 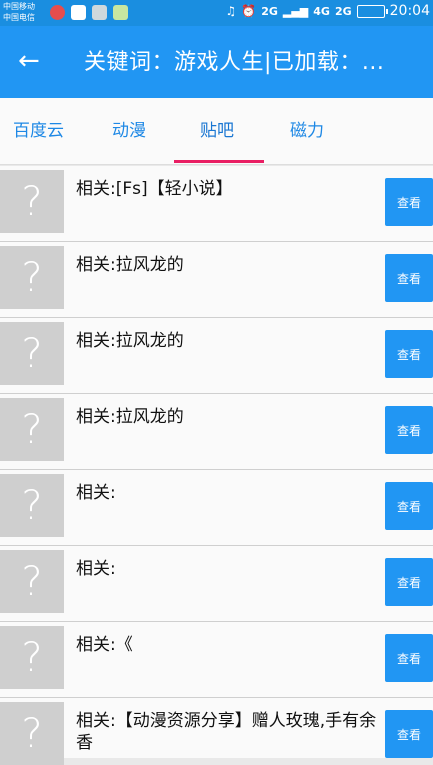 I want to click on item-title: 相关:《, so click(x=104, y=645).